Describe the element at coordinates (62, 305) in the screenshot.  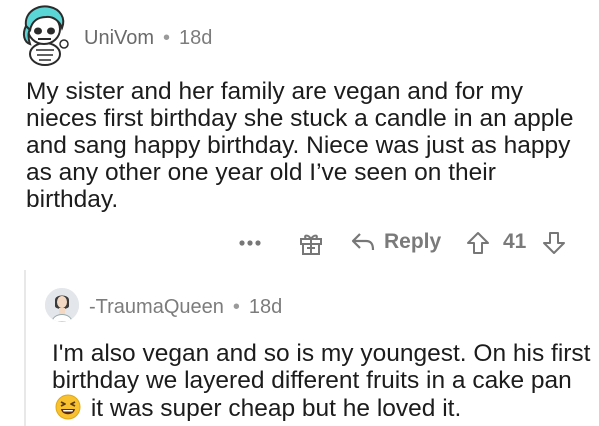
I see `reply-user-avatar` at that location.